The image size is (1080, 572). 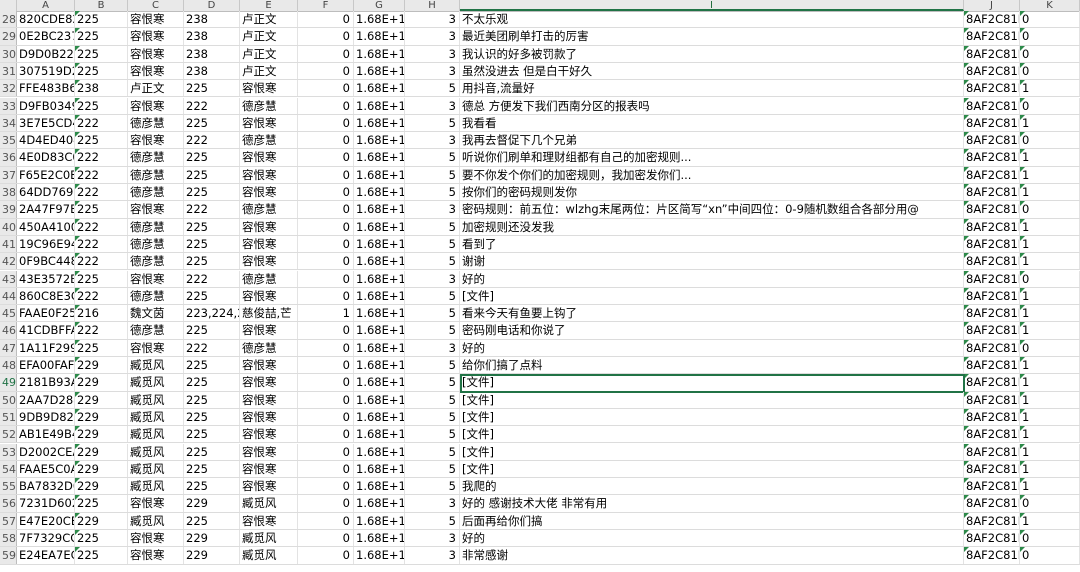 I want to click on row-header: 39, so click(x=8, y=209).